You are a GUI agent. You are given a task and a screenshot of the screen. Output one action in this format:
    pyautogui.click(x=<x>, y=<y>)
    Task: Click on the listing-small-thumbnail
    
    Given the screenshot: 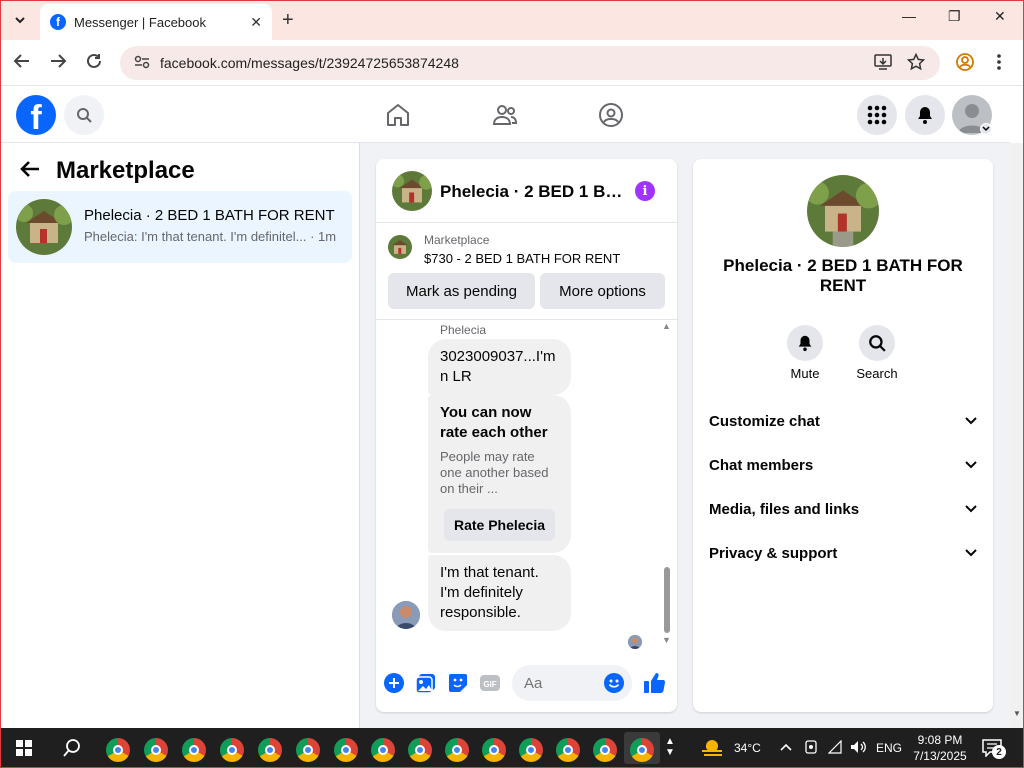 What is the action you would take?
    pyautogui.click(x=400, y=247)
    